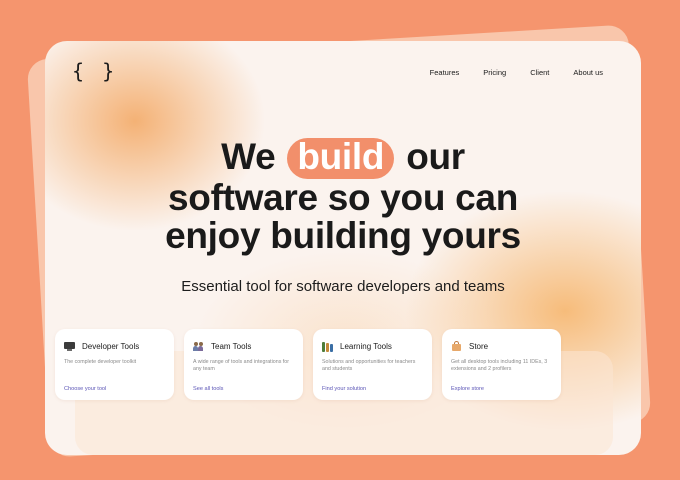 The image size is (680, 480). Describe the element at coordinates (494, 72) in the screenshot. I see `nav-pricing: Pricing` at that location.